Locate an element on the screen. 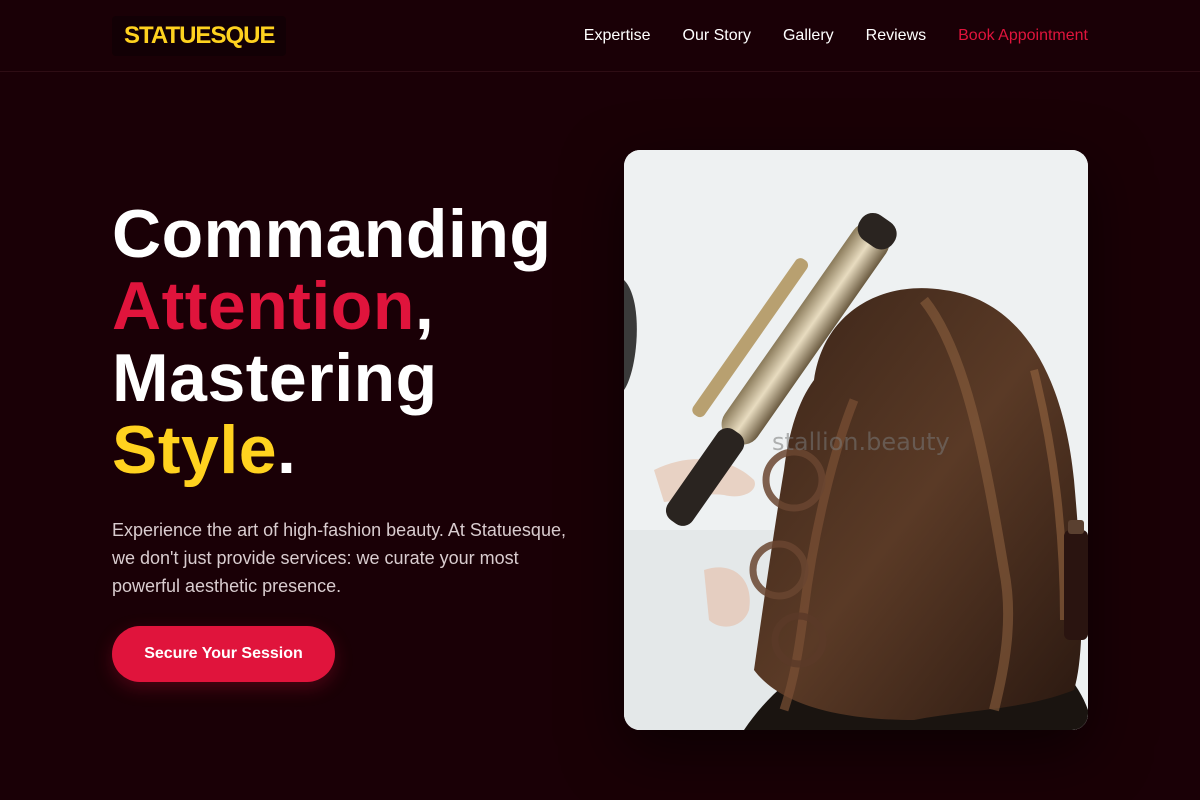 The image size is (1200, 800). nav-link-our-story: Our Story is located at coordinates (717, 36).